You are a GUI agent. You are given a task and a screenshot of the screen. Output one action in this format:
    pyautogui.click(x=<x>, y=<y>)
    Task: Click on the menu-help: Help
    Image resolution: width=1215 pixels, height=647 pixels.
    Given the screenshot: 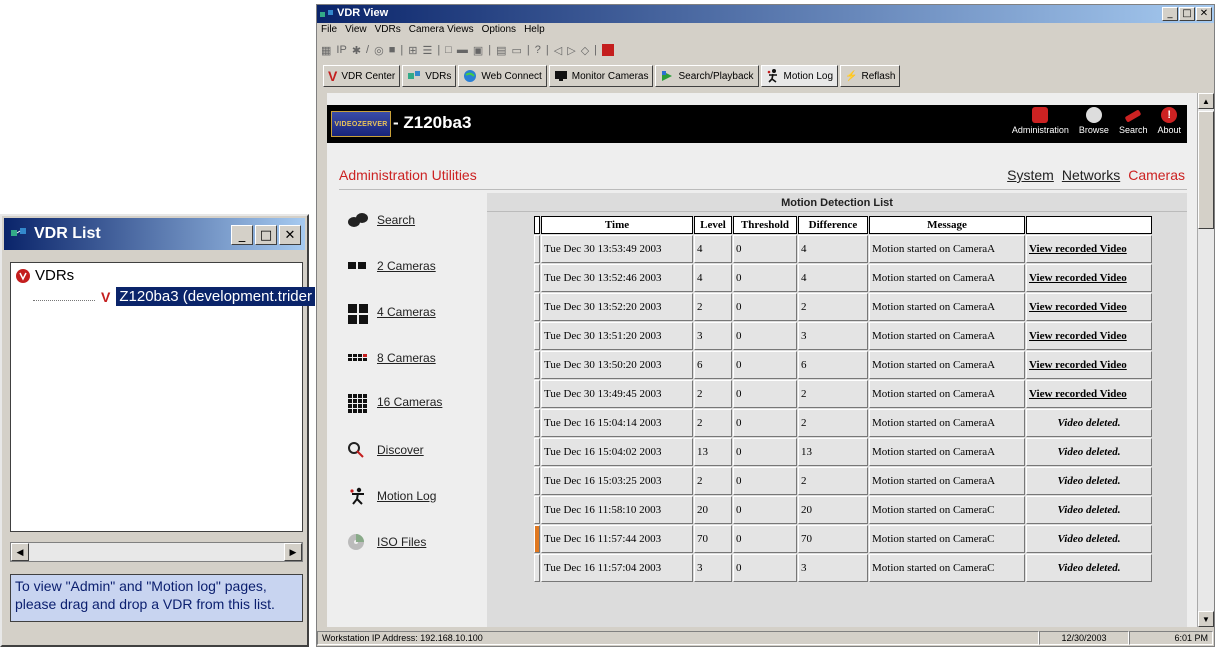 What is the action you would take?
    pyautogui.click(x=534, y=31)
    